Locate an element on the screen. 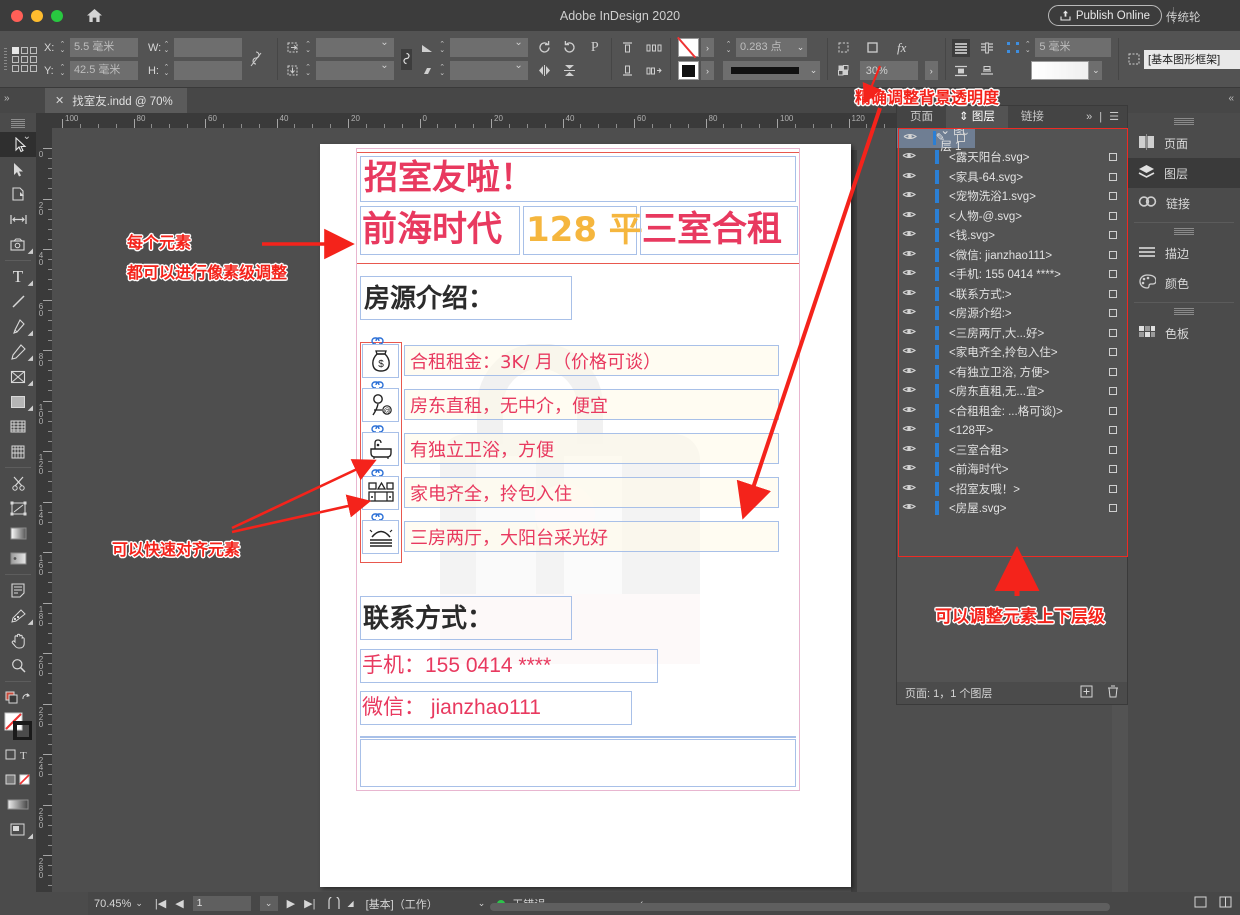  stroke-weight-dropdown: ⌄ is located at coordinates (801, 47).